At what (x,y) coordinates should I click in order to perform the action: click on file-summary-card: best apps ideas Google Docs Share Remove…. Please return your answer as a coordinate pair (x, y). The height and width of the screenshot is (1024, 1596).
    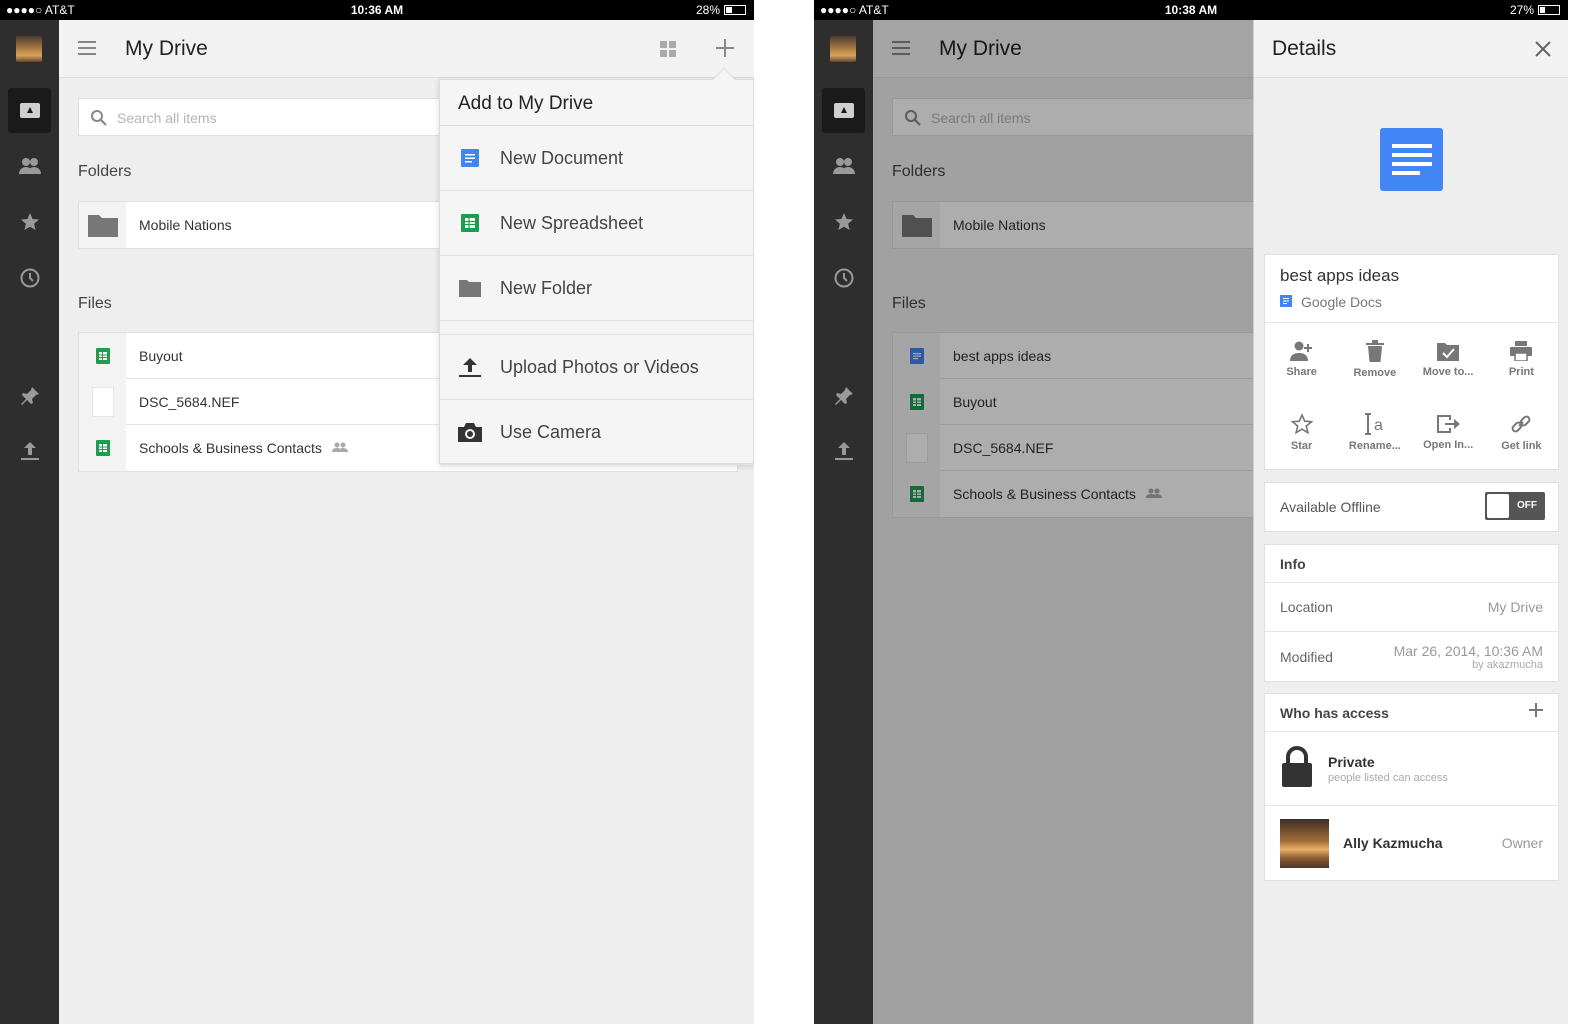
    Looking at the image, I should click on (1411, 362).